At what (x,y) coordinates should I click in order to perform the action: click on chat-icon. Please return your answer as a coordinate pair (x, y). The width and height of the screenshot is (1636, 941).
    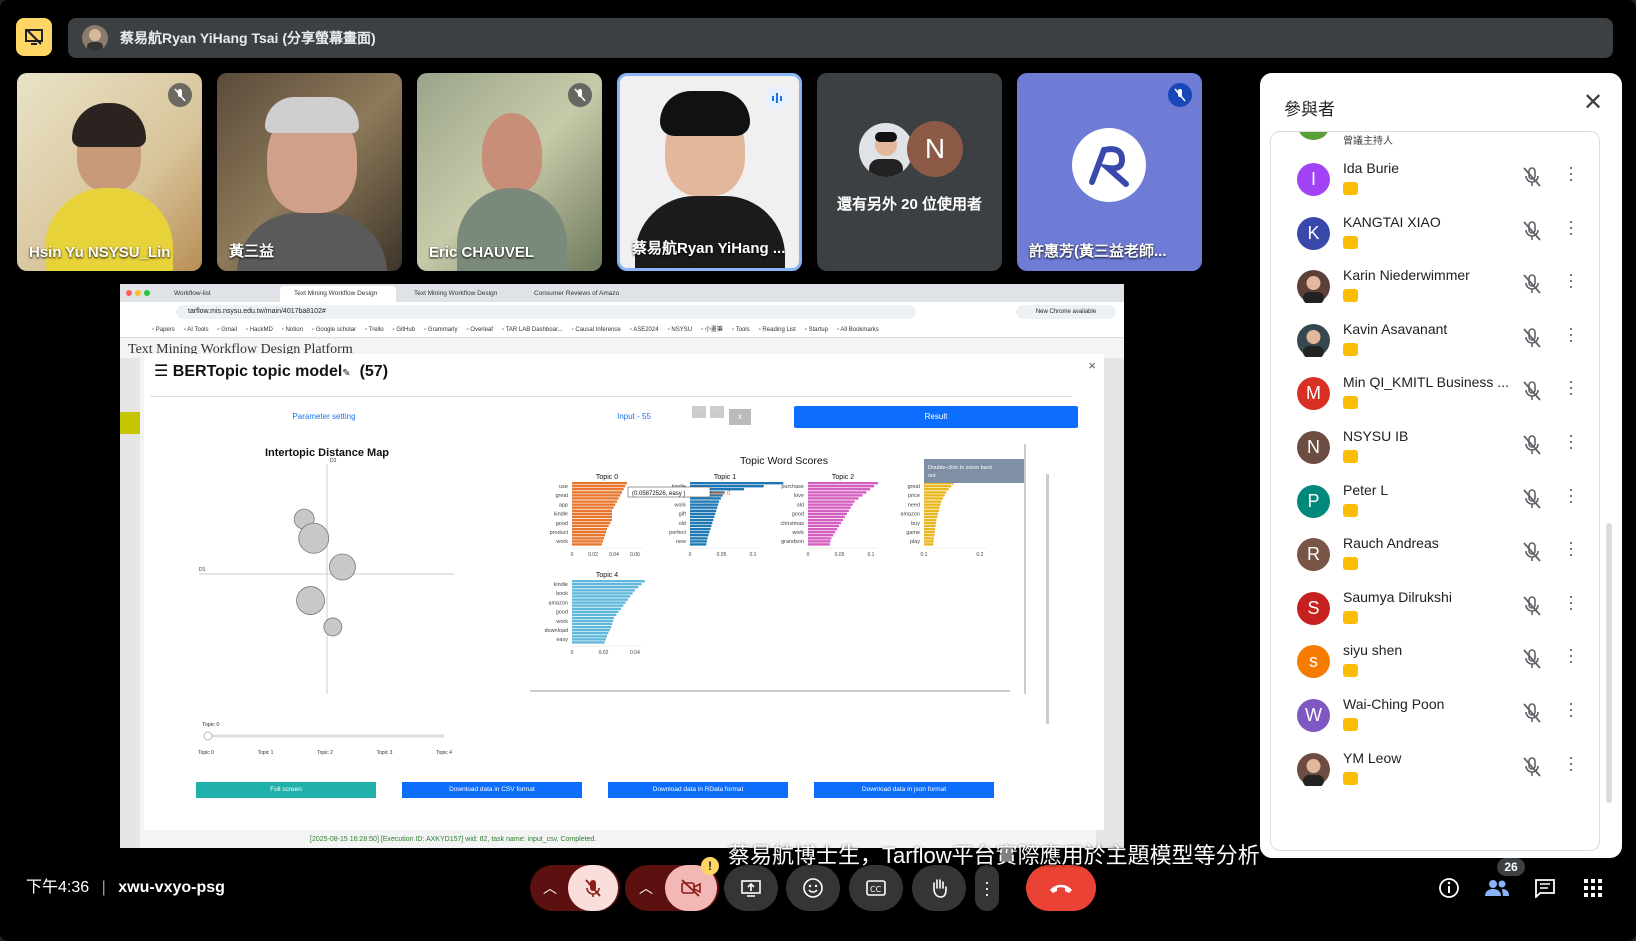
    Looking at the image, I should click on (1545, 888).